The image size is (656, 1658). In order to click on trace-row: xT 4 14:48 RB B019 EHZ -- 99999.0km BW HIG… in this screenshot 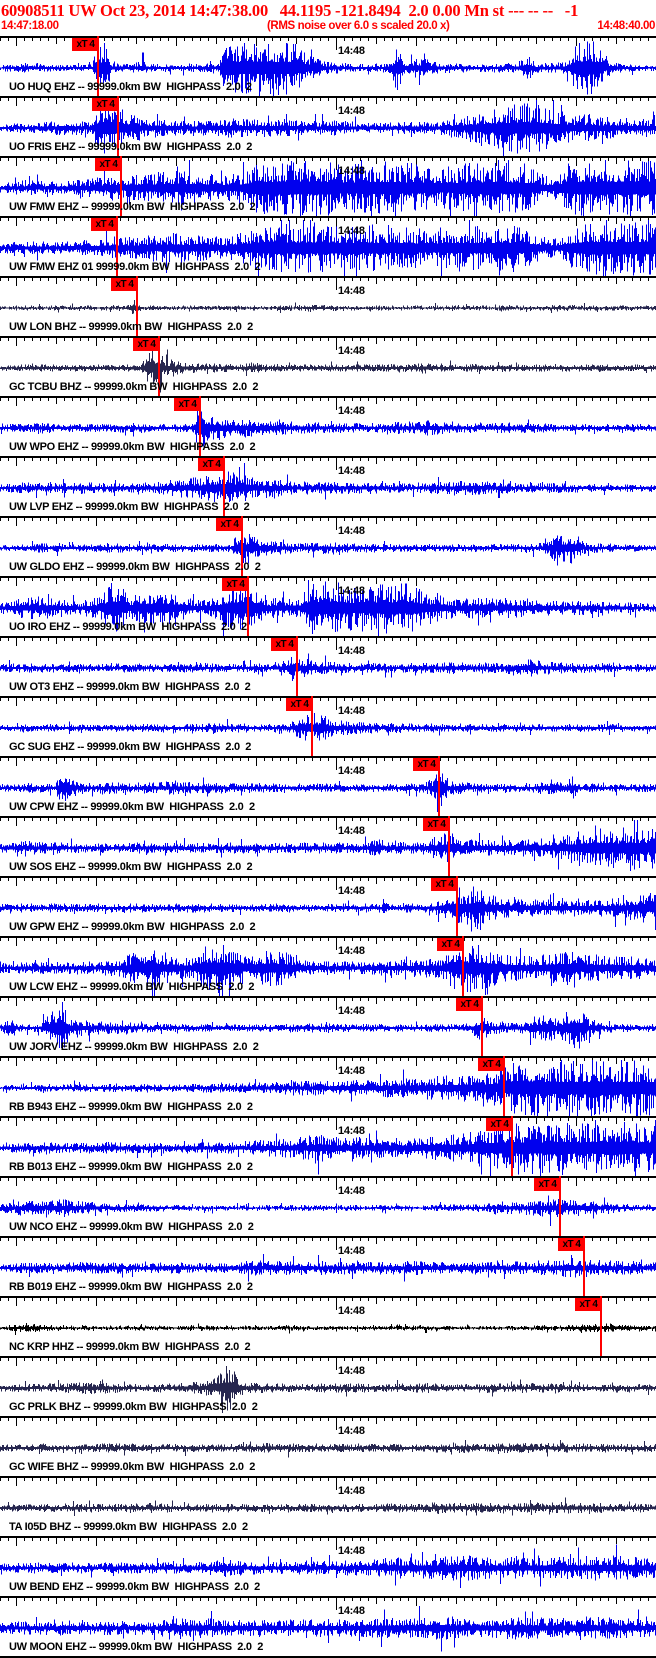, I will do `click(328, 1266)`.